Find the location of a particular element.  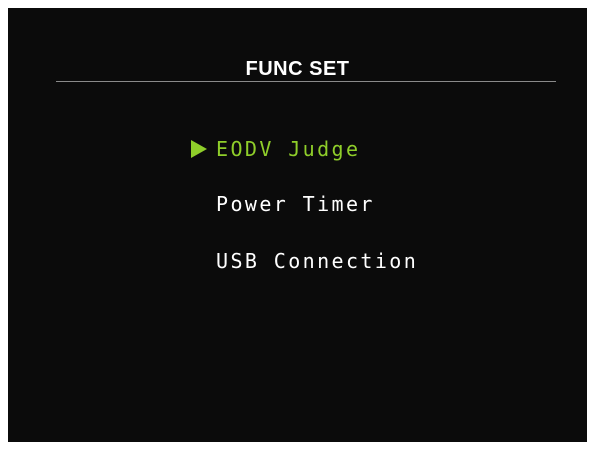

menu-item-power-timer: Power Timer is located at coordinates (282, 204).